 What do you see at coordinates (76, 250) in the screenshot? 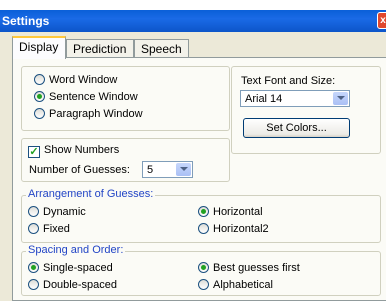
I see `spacing-legend: Spacing and Order:` at bounding box center [76, 250].